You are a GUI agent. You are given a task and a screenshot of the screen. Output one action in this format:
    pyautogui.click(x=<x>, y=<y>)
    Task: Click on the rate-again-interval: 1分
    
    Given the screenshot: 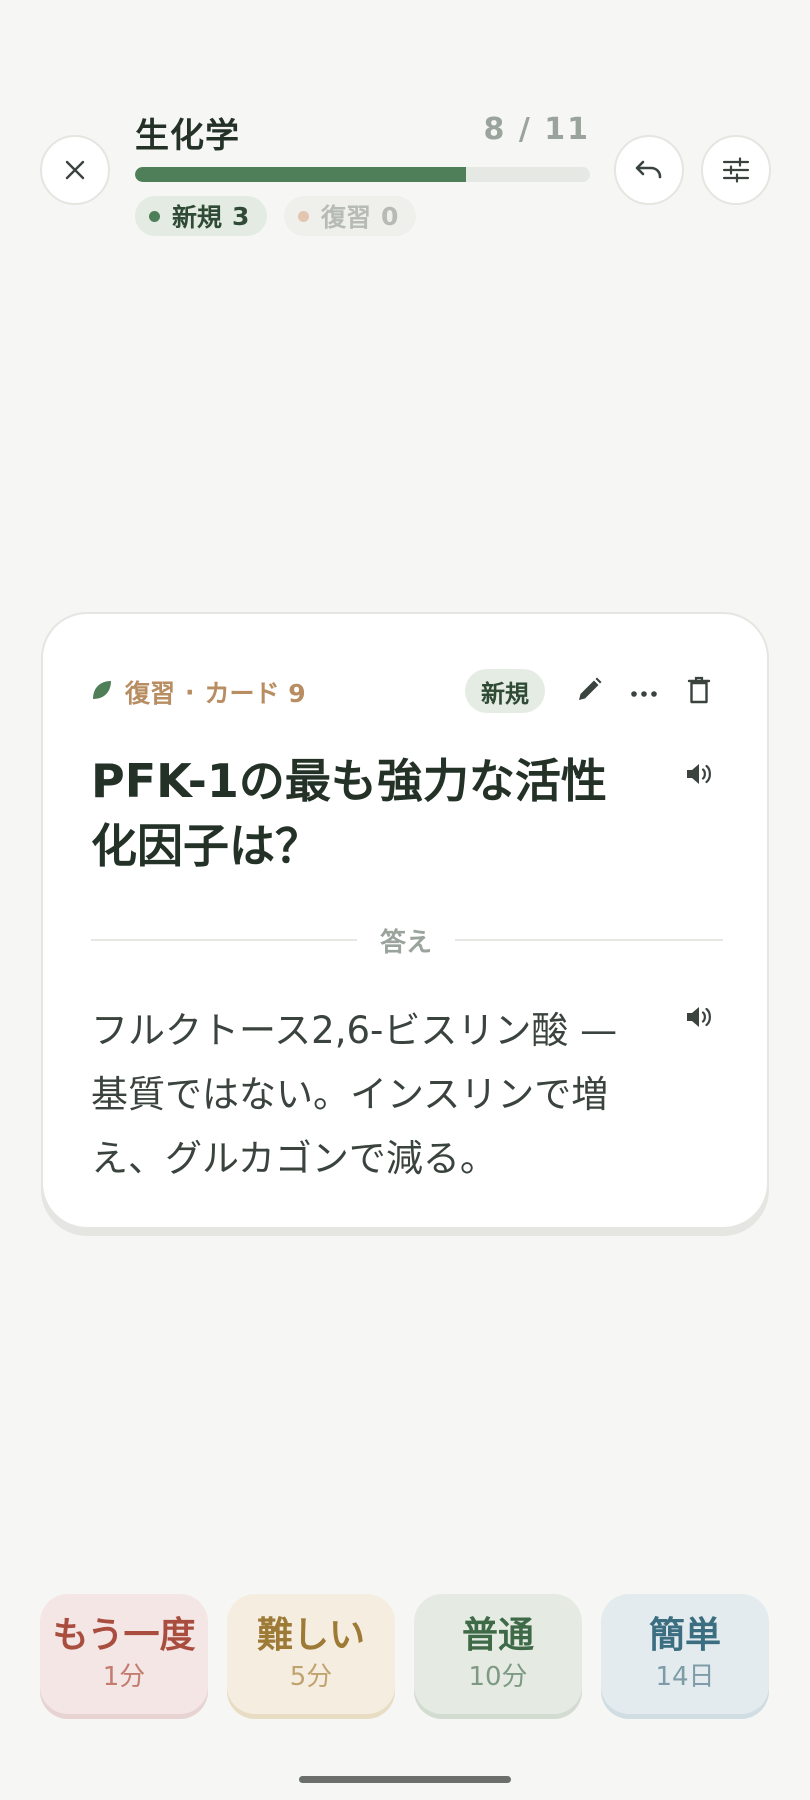 What is the action you would take?
    pyautogui.click(x=124, y=1677)
    